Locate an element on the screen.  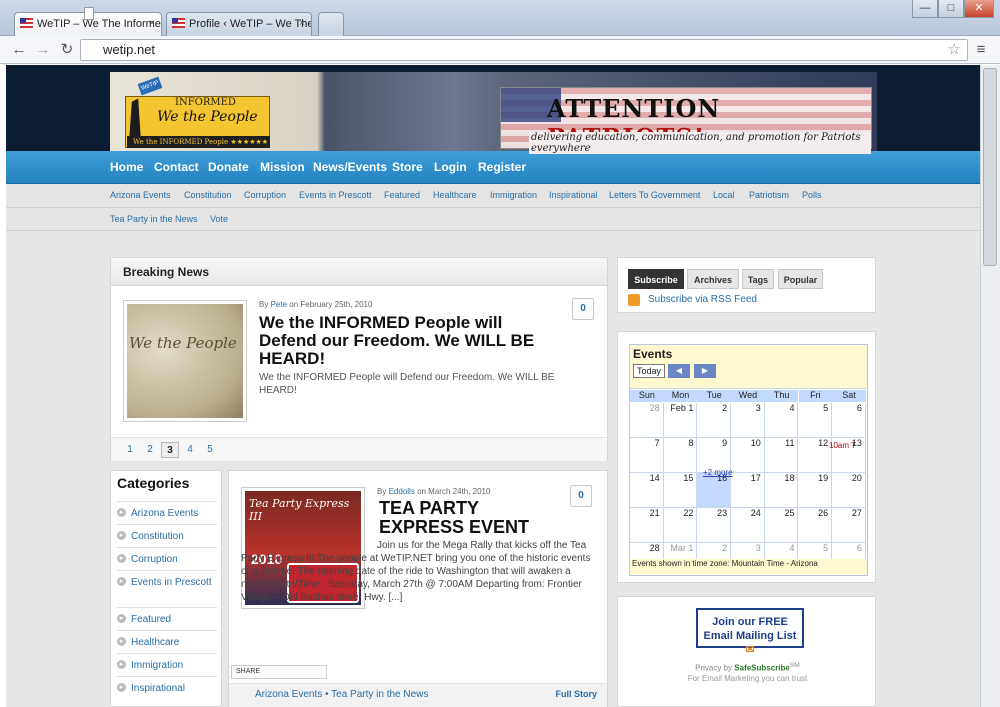
calendar-day: 11 is located at coordinates (781, 455).